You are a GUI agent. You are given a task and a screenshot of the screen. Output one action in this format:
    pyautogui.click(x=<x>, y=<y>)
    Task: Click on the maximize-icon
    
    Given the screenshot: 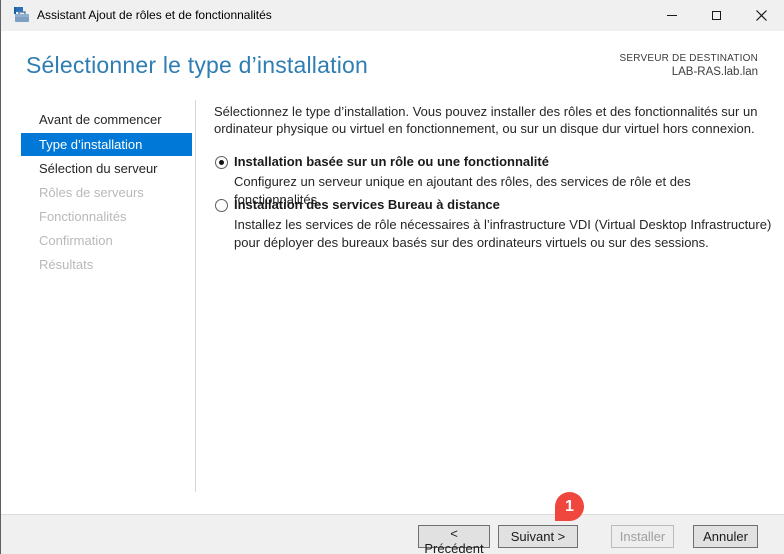 What is the action you would take?
    pyautogui.click(x=716, y=15)
    